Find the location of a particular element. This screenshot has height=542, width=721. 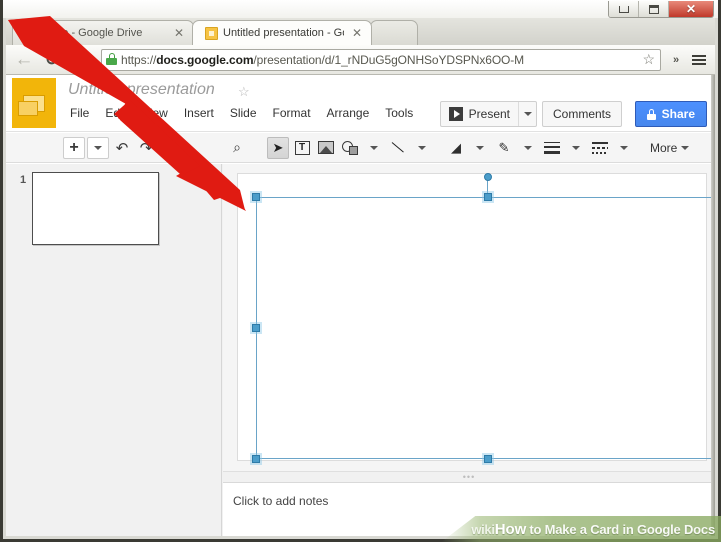

paint-bucket-icon: ◢ is located at coordinates (456, 147).